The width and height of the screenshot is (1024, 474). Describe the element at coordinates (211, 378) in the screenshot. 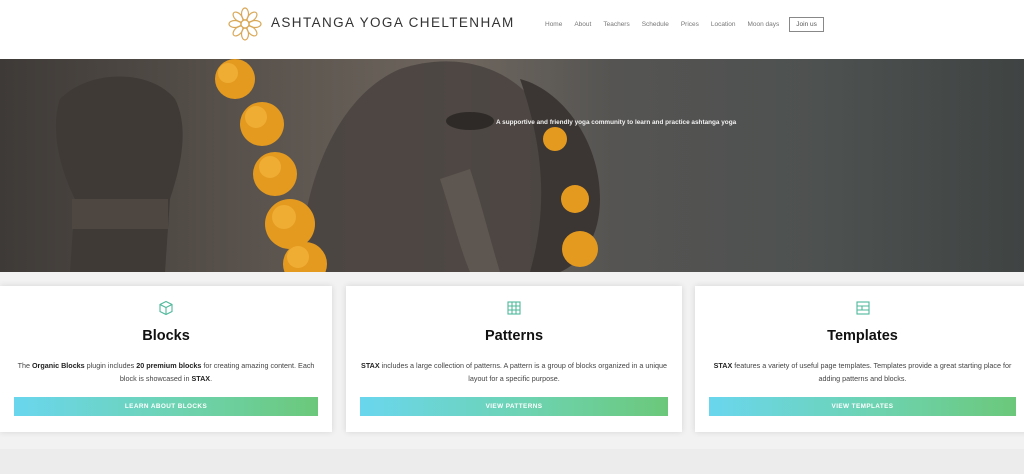

I see `desc-text: .` at that location.